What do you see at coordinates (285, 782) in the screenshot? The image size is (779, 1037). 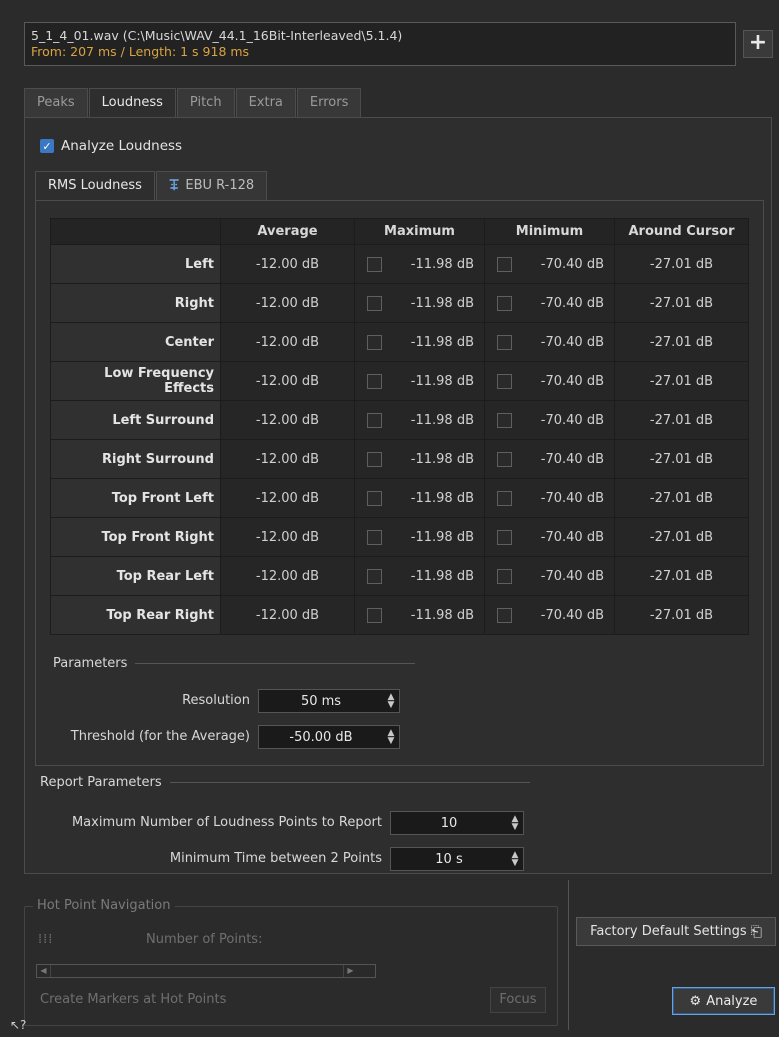 I see `report-parameters-section: Report Parameters` at bounding box center [285, 782].